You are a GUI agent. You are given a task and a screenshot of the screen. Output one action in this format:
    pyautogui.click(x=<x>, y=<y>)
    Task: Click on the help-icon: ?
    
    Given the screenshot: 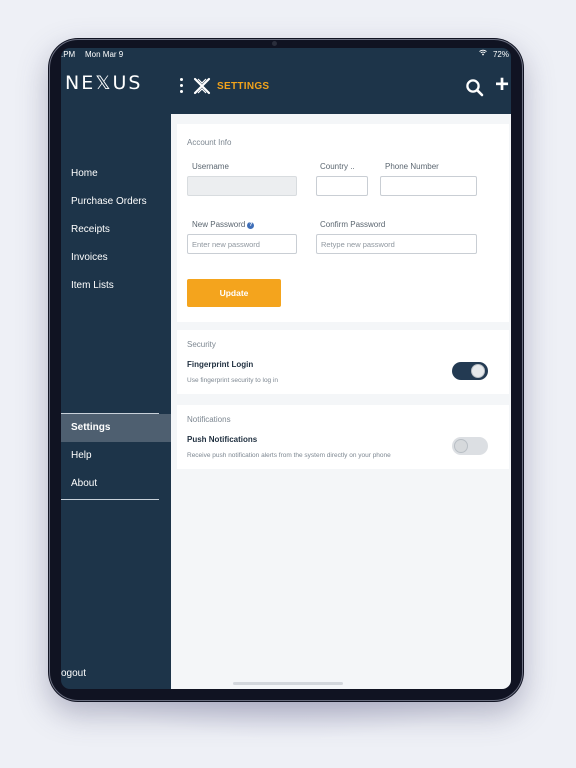 What is the action you would take?
    pyautogui.click(x=251, y=225)
    